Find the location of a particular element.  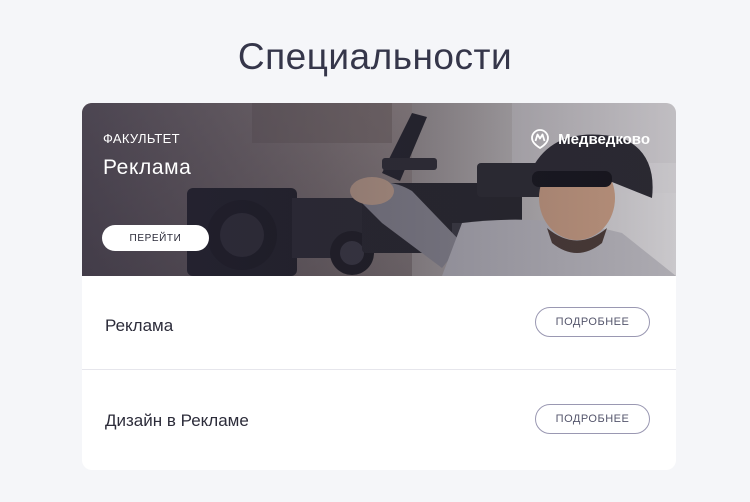

faculty-label: ФАКУЛЬТЕТ is located at coordinates (141, 138).